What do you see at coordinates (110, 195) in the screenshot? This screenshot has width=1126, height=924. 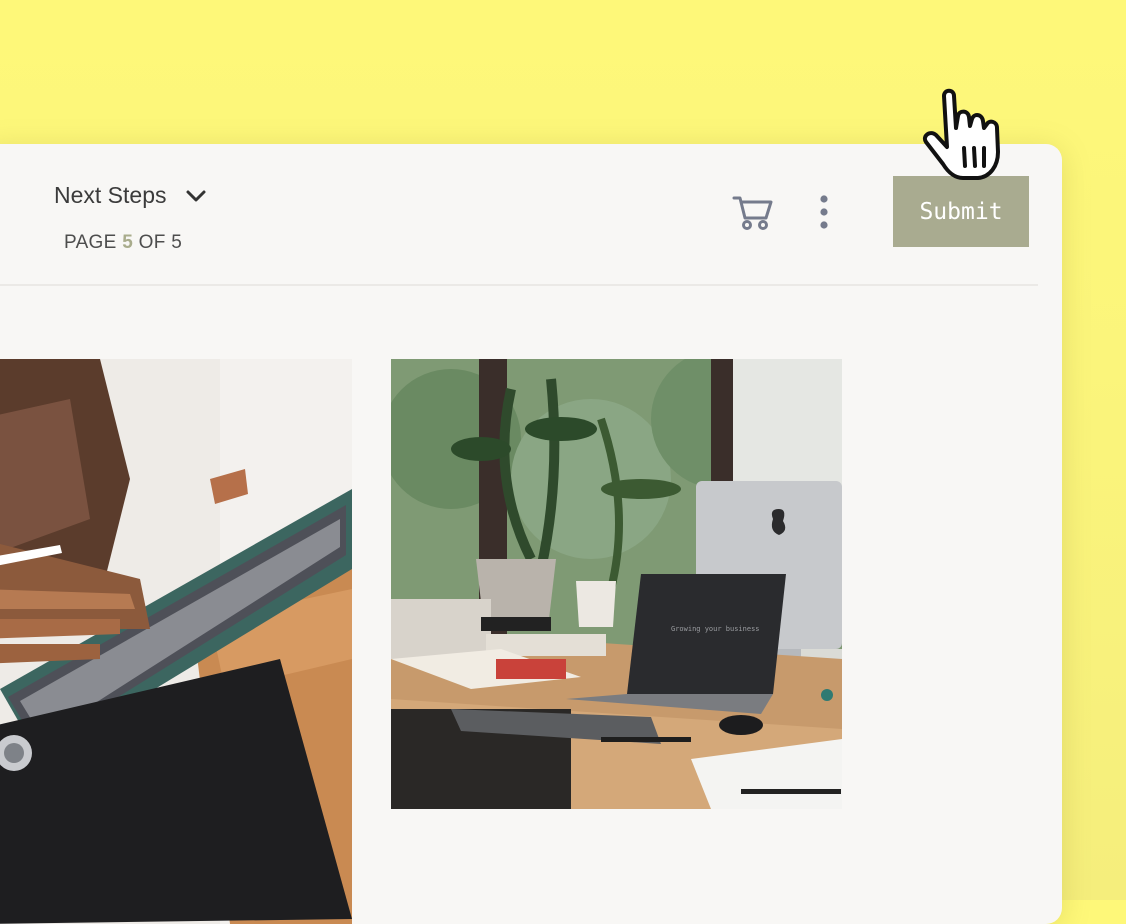 I see `section-title: Next Steps` at bounding box center [110, 195].